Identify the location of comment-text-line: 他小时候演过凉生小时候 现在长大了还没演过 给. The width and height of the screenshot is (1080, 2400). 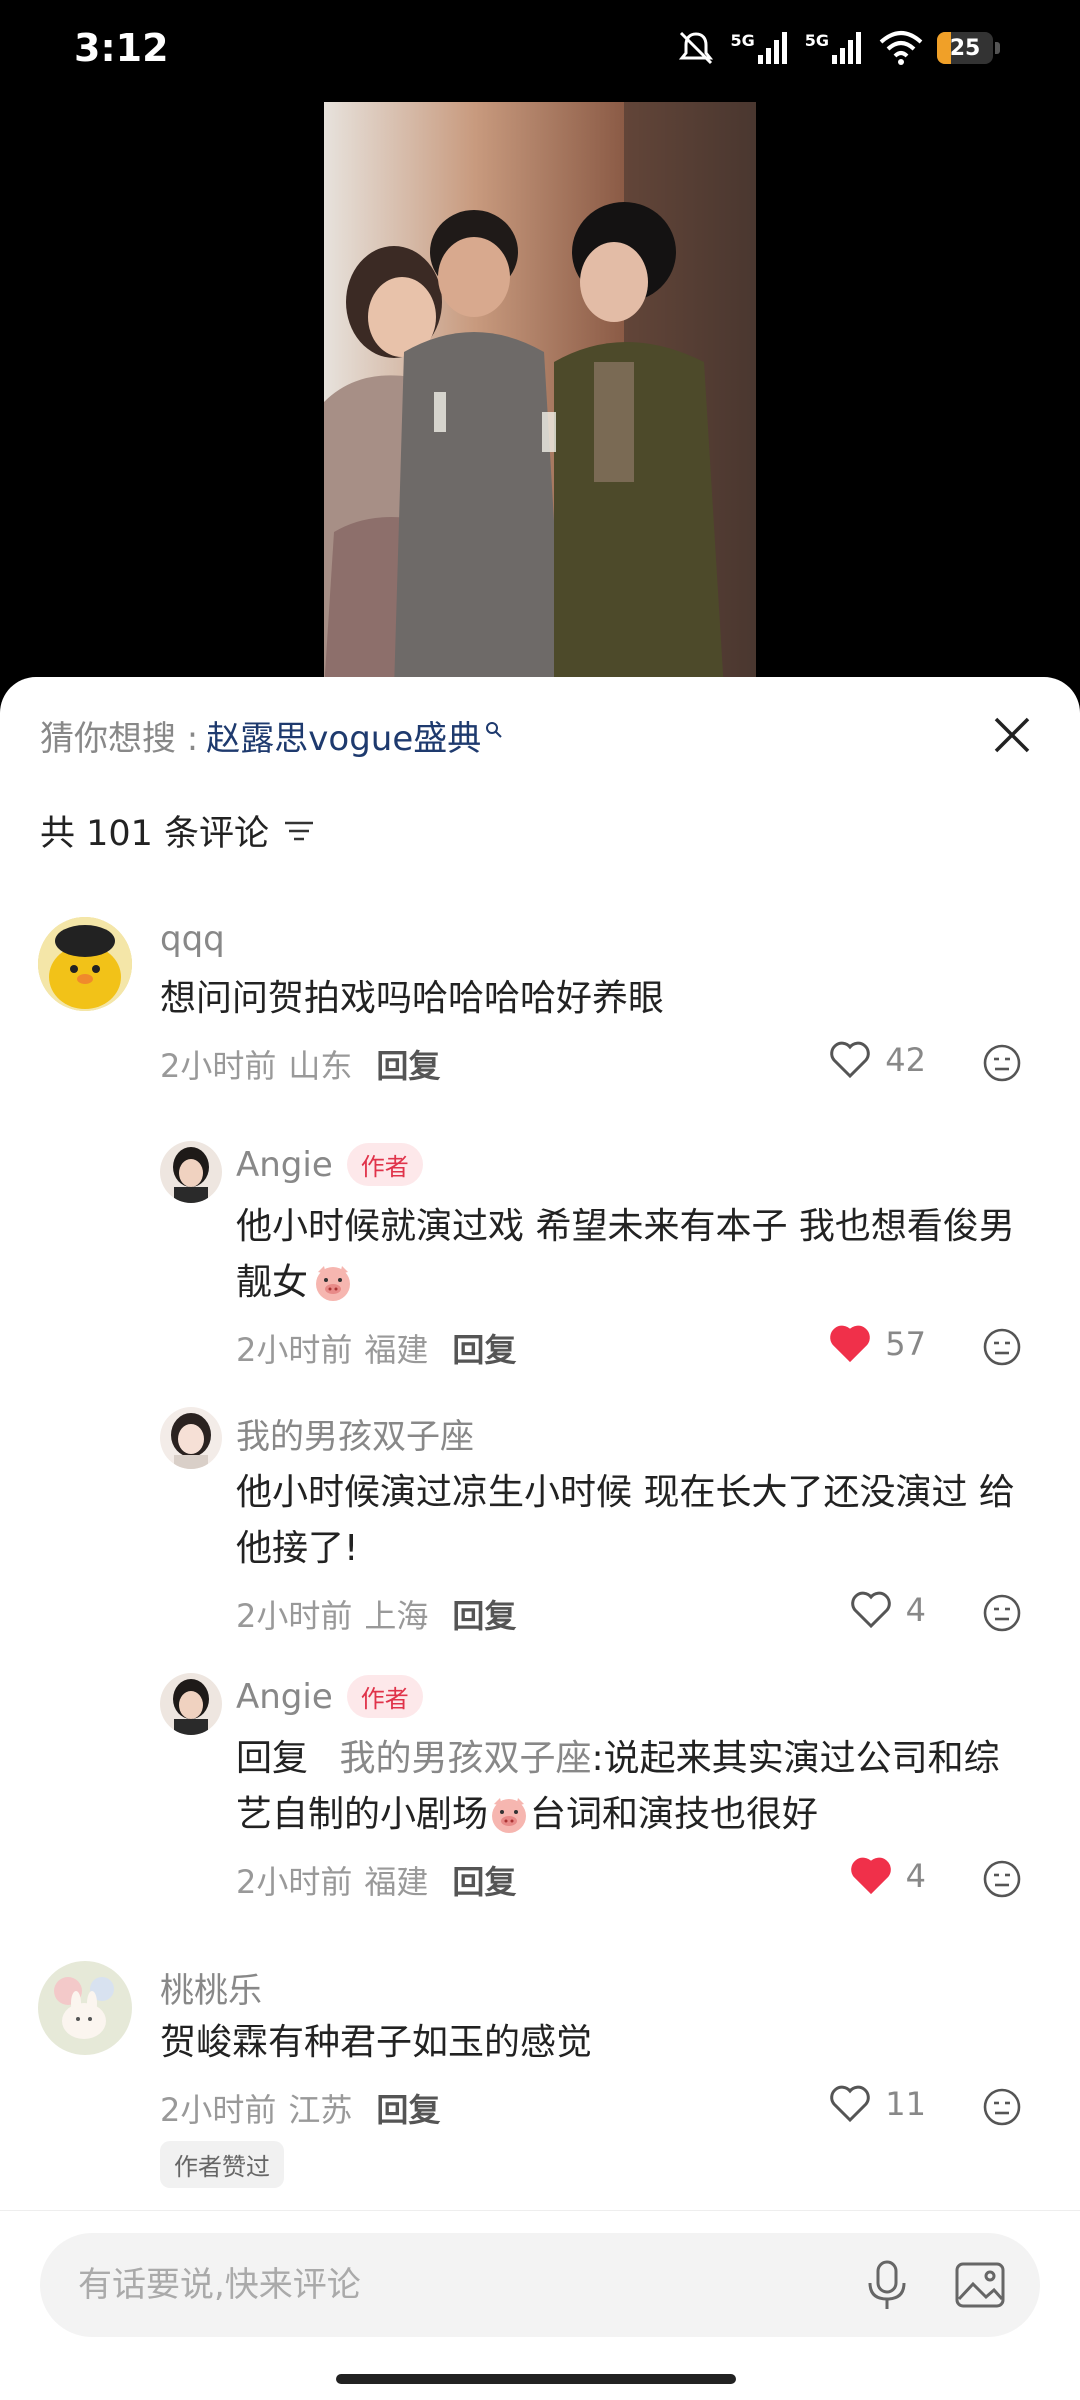
(625, 1492).